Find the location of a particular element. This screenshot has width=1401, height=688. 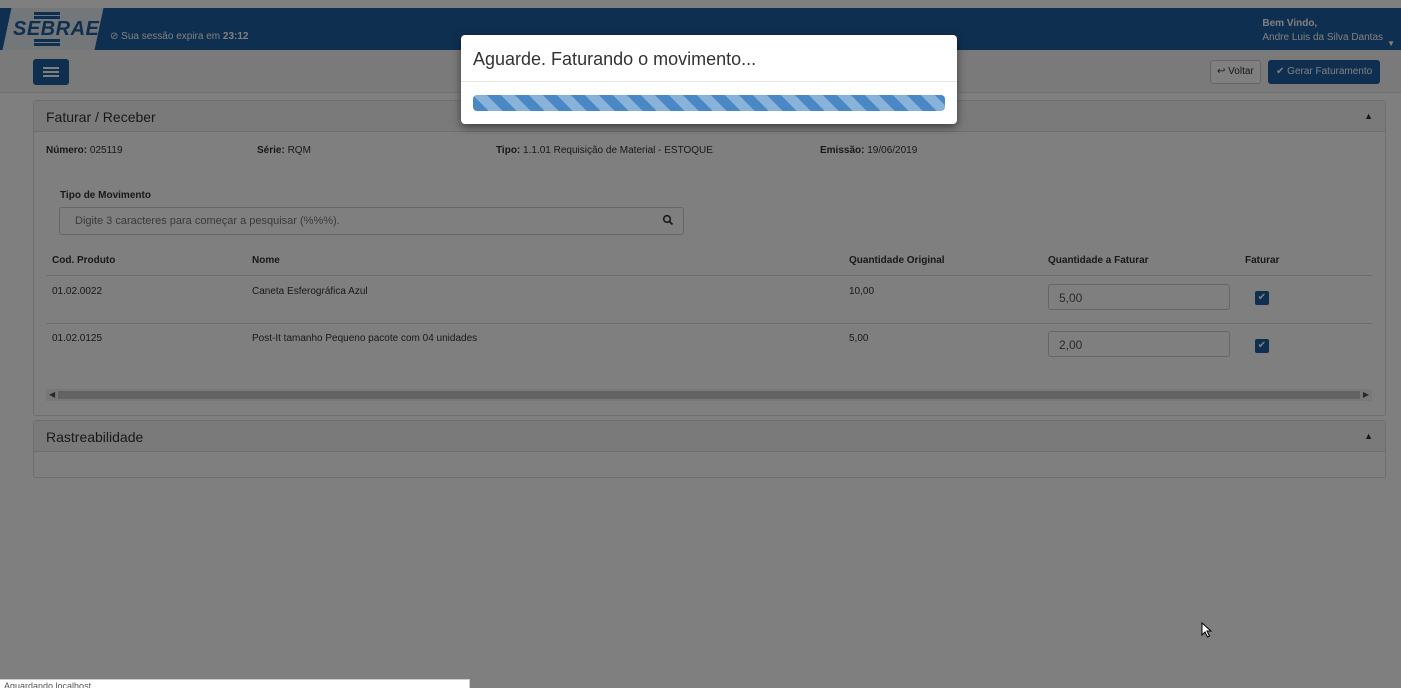

modal-divider is located at coordinates (709, 81).